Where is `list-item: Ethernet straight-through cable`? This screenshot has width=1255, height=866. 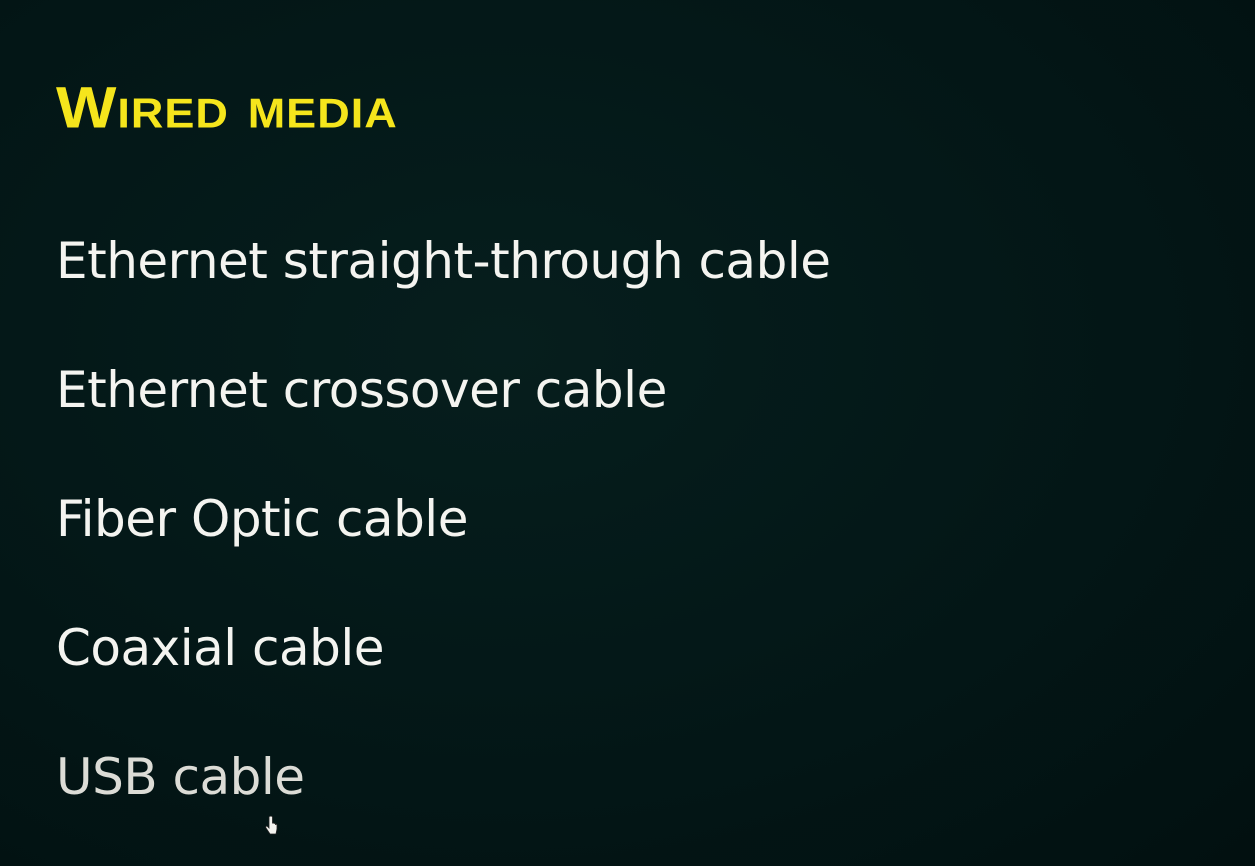
list-item: Ethernet straight-through cable is located at coordinates (443, 261).